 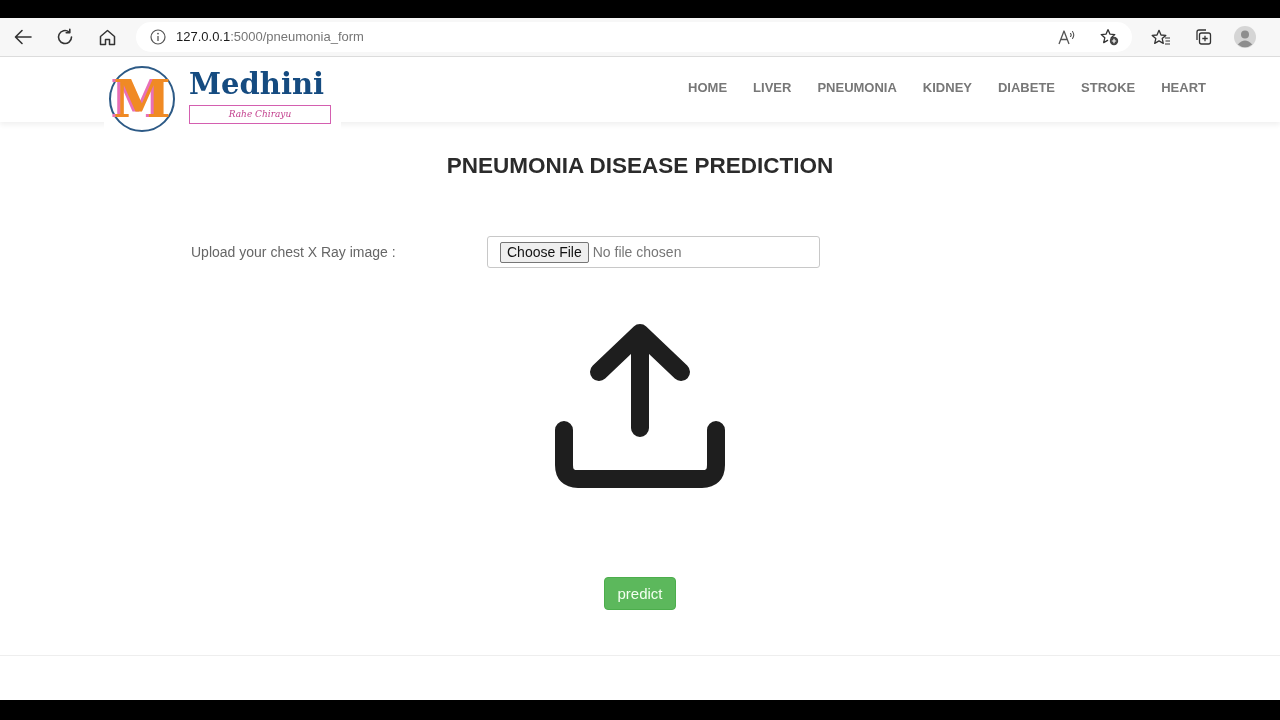 I want to click on predict-button: predict, so click(x=640, y=593).